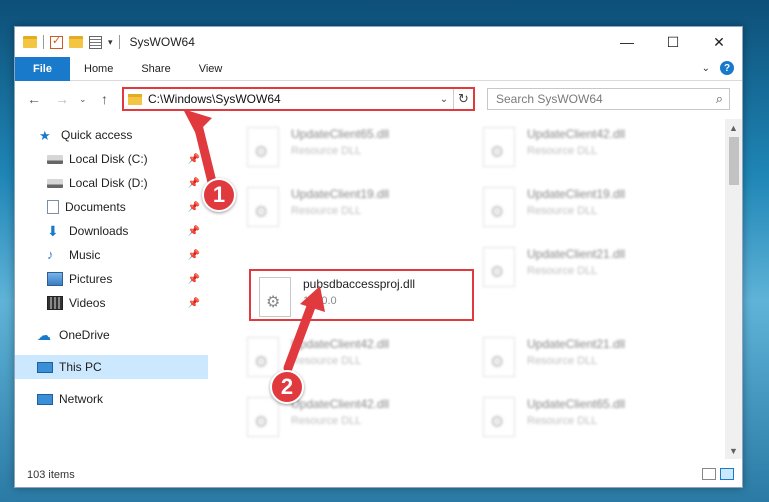 The image size is (769, 502). I want to click on sidebar-item-downloads: ⬇ Downloads 📌, so click(111, 231).